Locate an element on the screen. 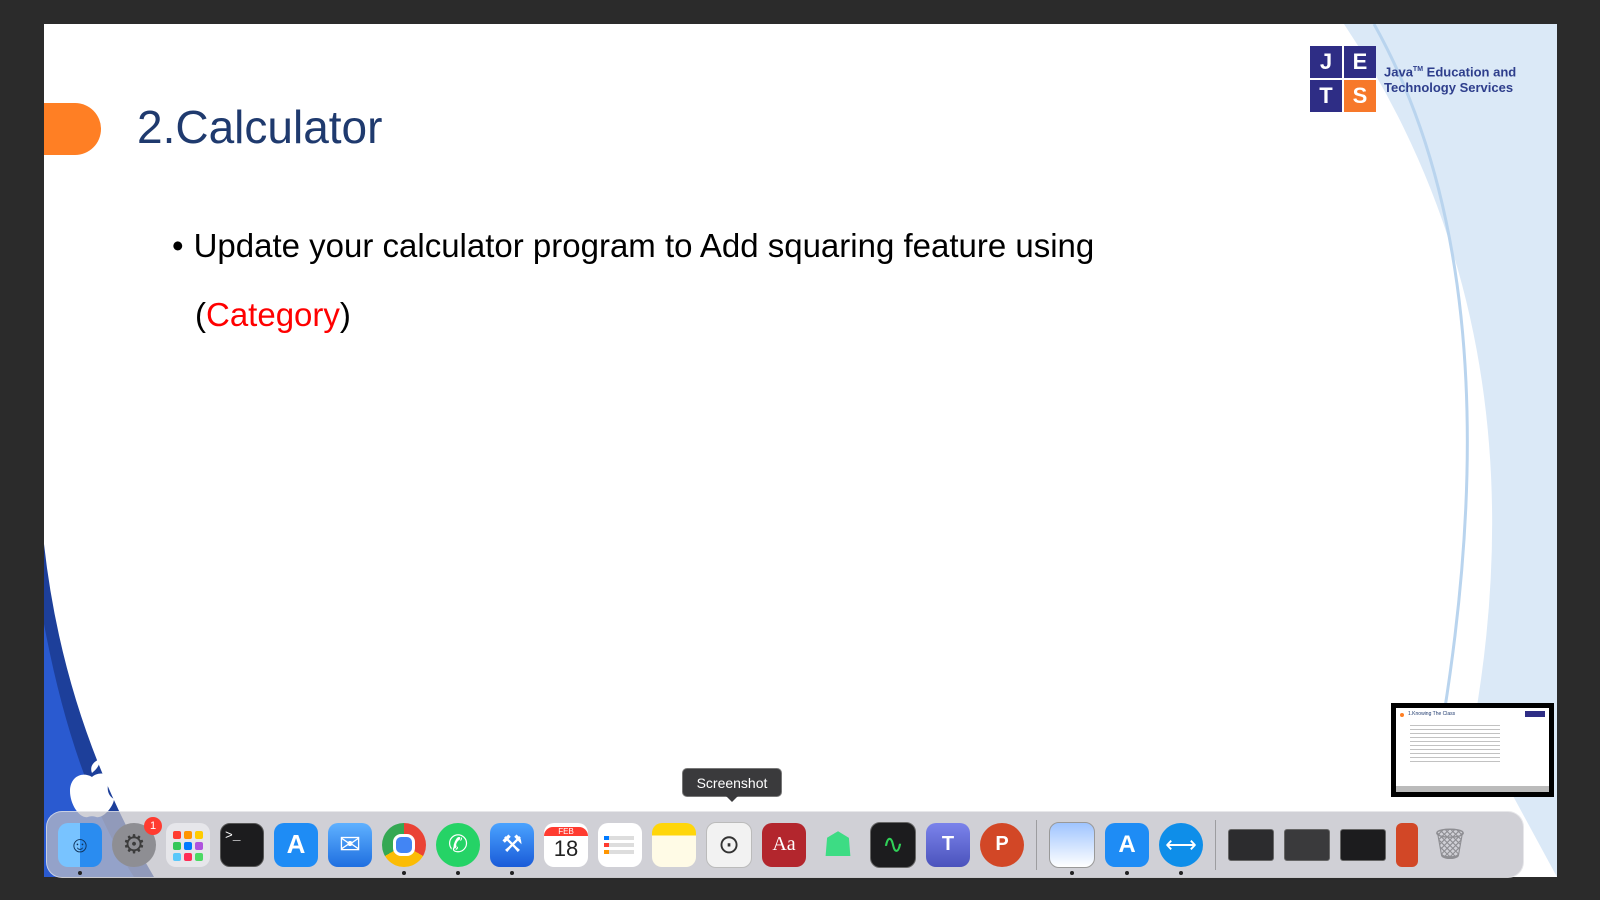  logo-letter-j: J is located at coordinates (1326, 62).